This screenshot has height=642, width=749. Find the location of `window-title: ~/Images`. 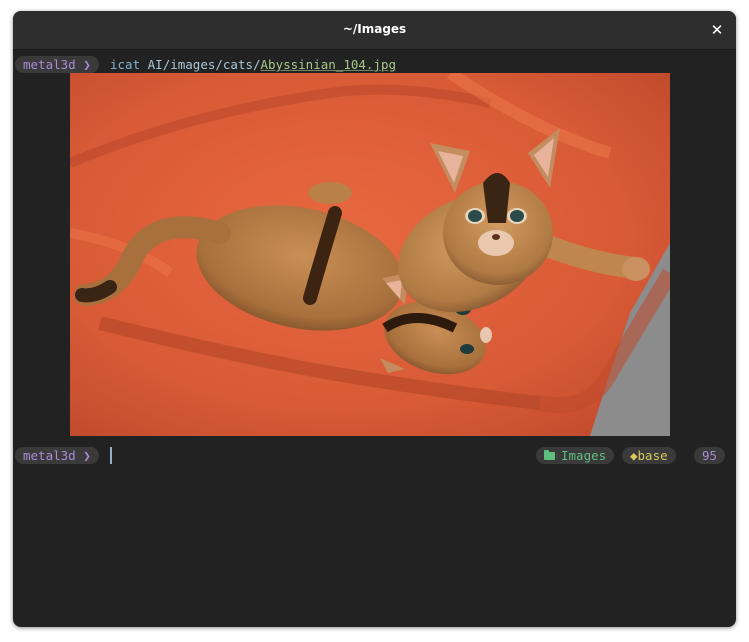

window-title: ~/Images is located at coordinates (374, 29).